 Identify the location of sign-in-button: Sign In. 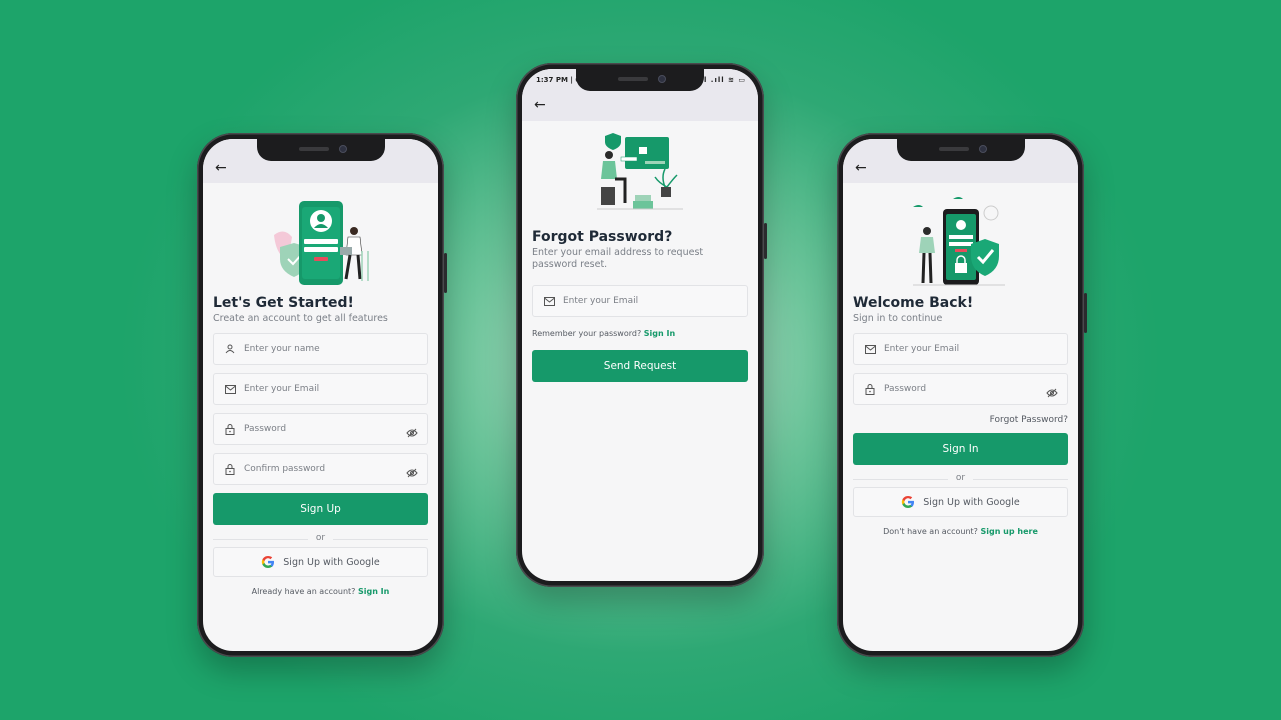
(960, 449).